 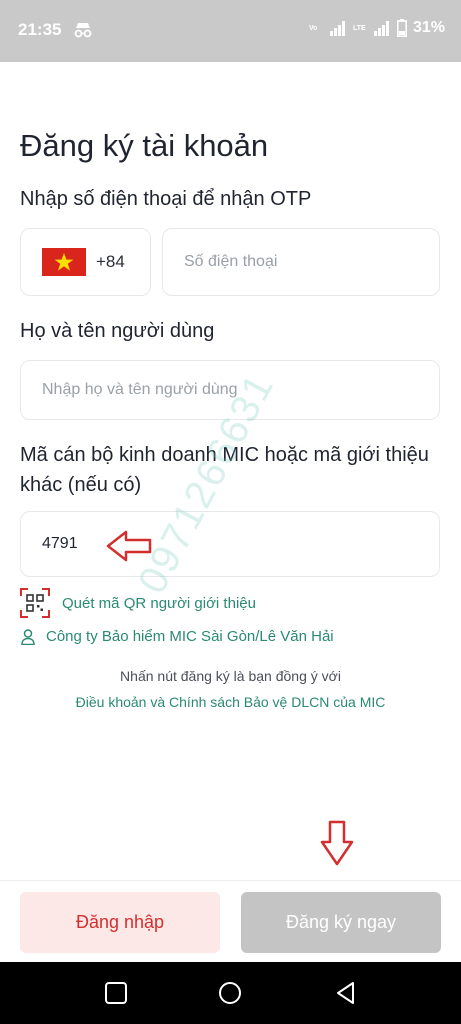 I want to click on vietnam-flag-icon, so click(x=64, y=262).